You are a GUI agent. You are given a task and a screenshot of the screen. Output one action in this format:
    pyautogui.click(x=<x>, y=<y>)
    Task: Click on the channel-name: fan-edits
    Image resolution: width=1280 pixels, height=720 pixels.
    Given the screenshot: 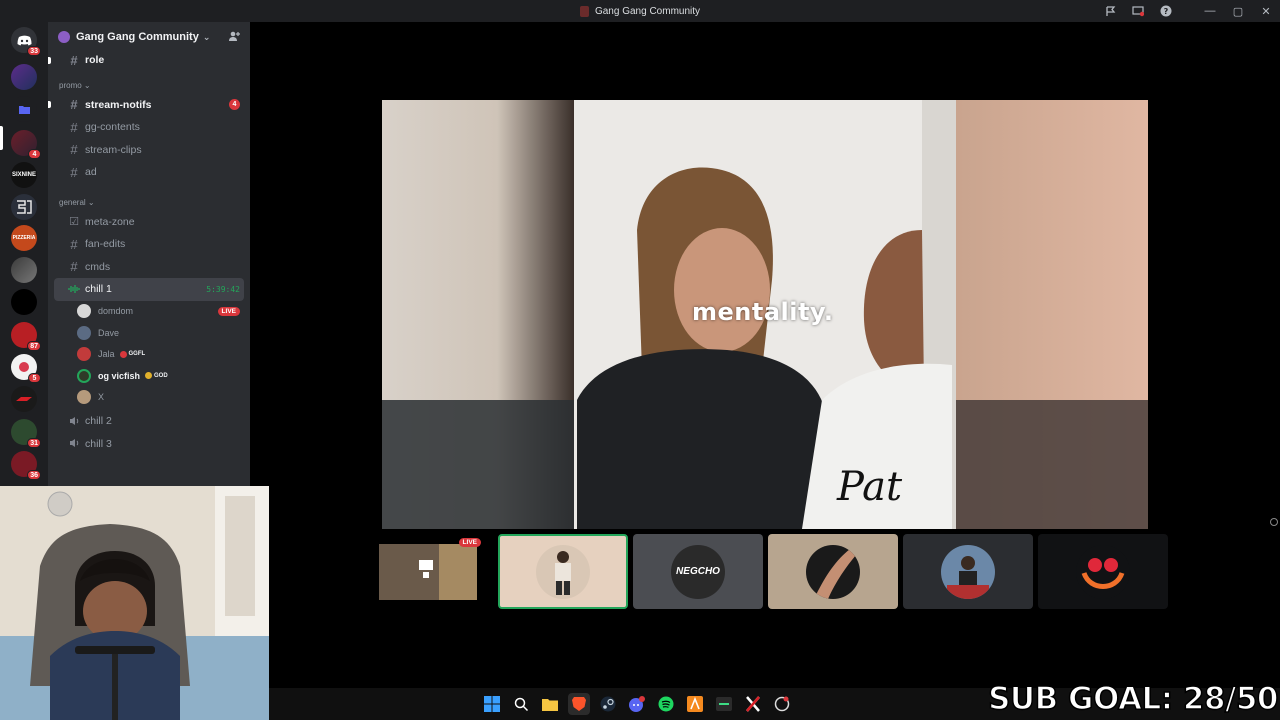 What is the action you would take?
    pyautogui.click(x=105, y=244)
    